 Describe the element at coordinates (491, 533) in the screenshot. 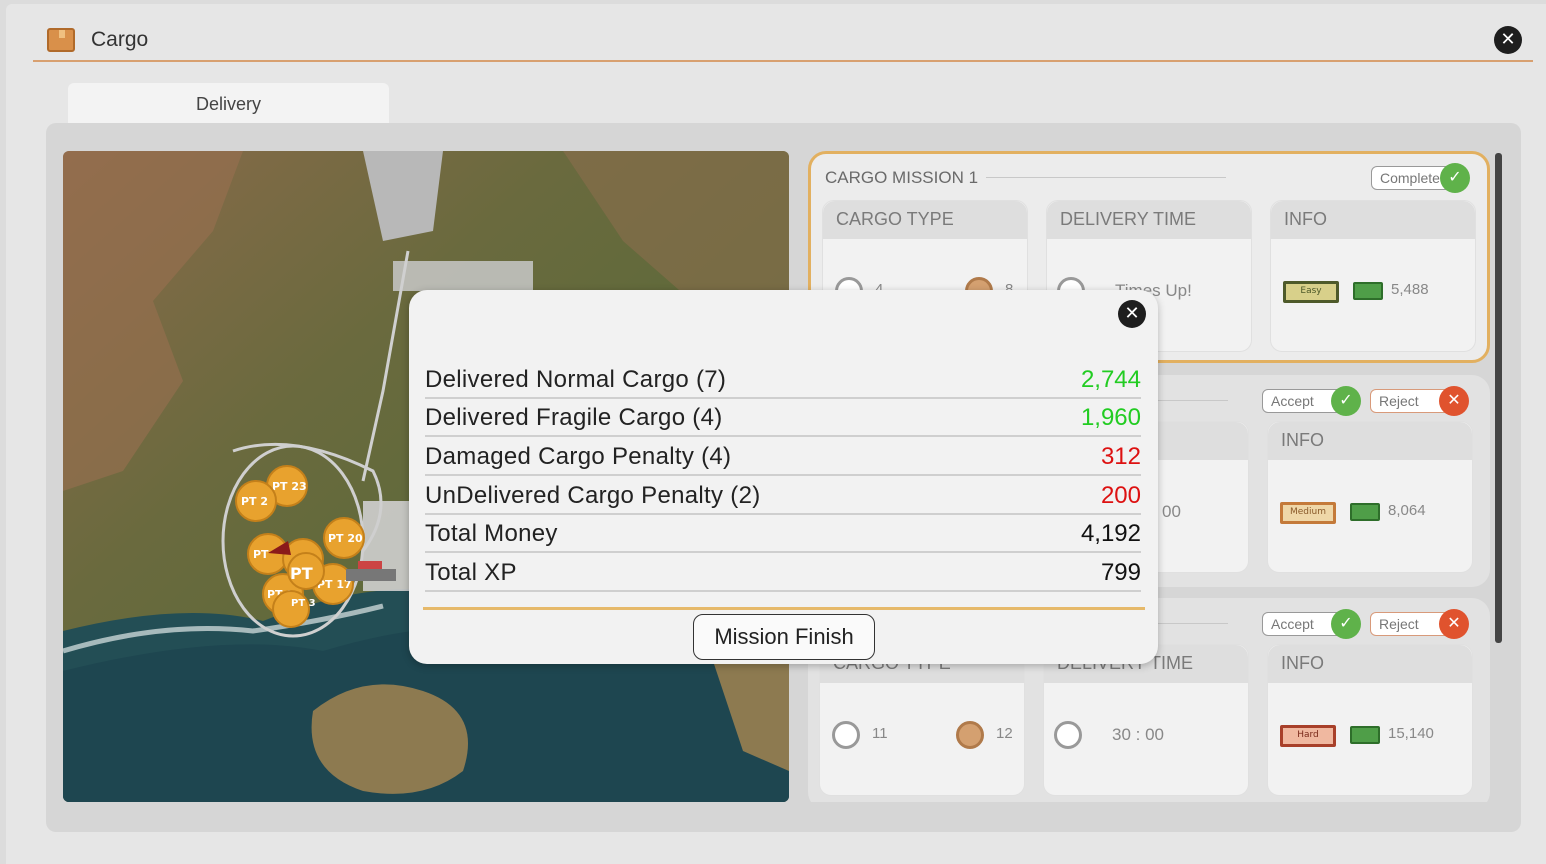

I see `result-label: Total Money` at that location.